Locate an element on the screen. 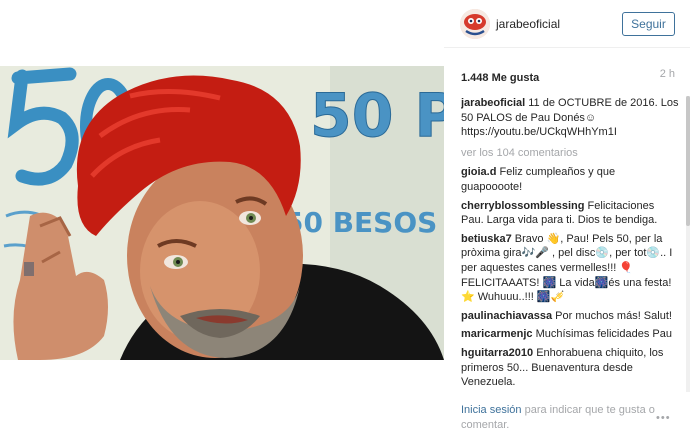 This screenshot has width=690, height=438. avatar-image is located at coordinates (475, 24).